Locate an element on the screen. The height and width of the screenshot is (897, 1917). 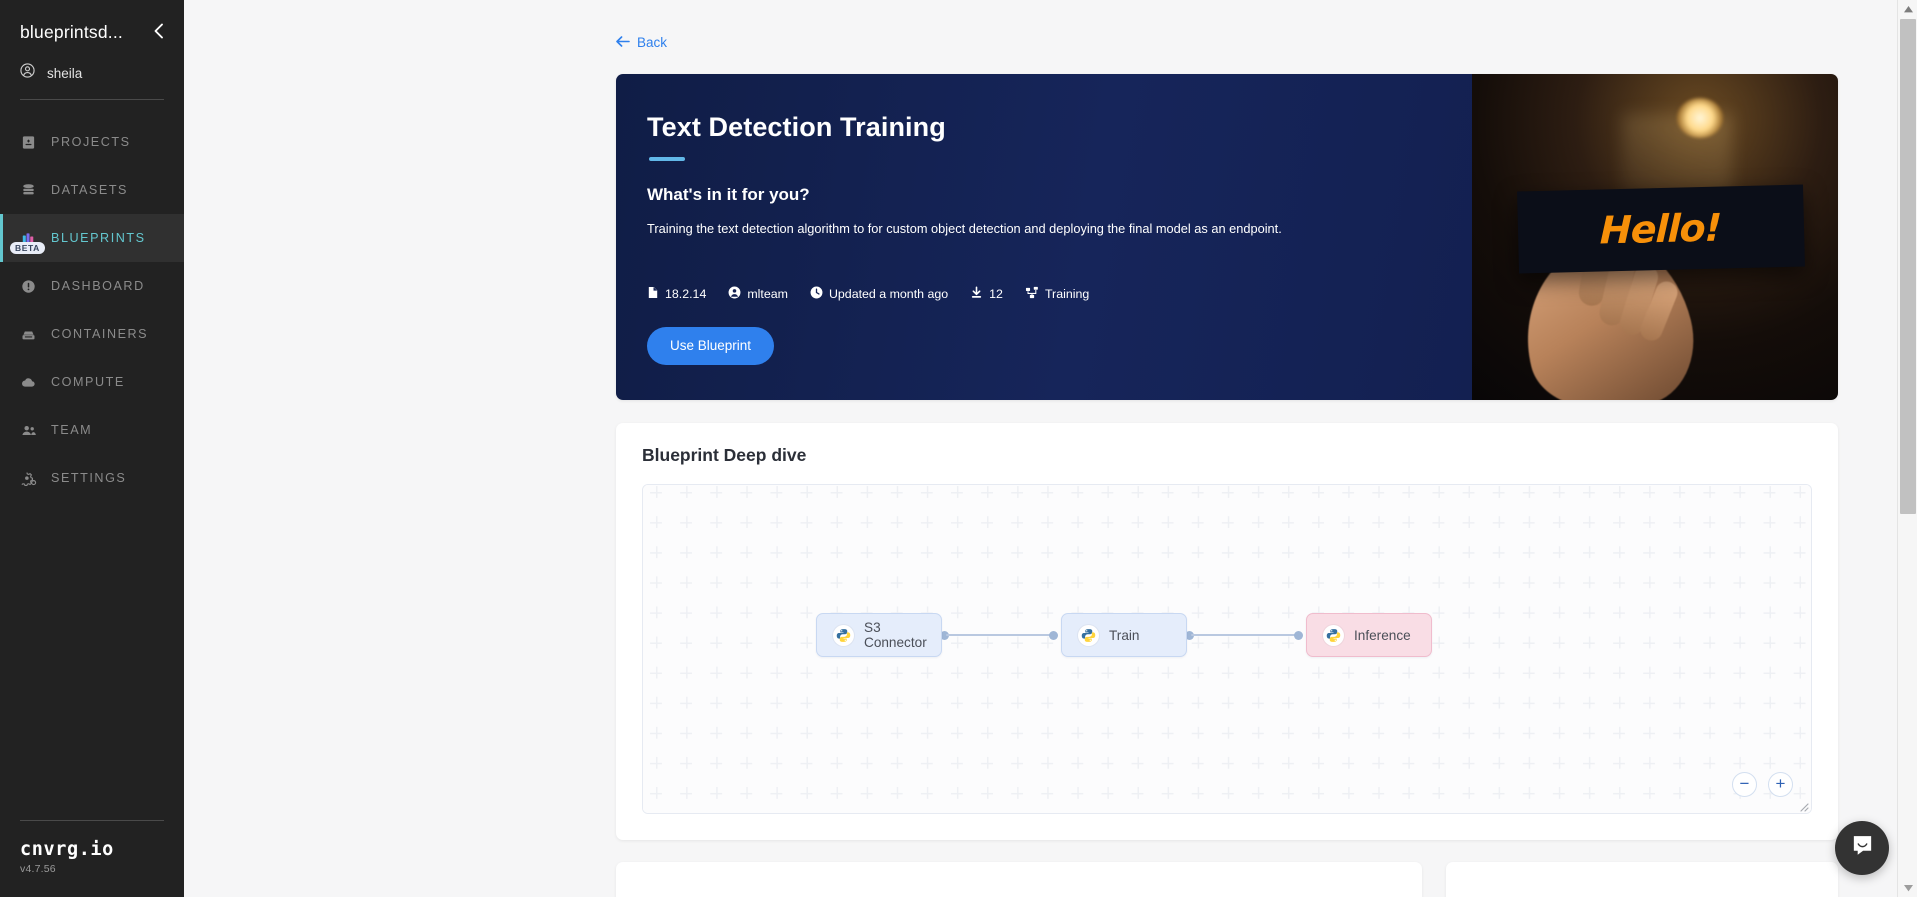
sidebar-header: blueprintsd... sheila is located at coordinates (92, 50).